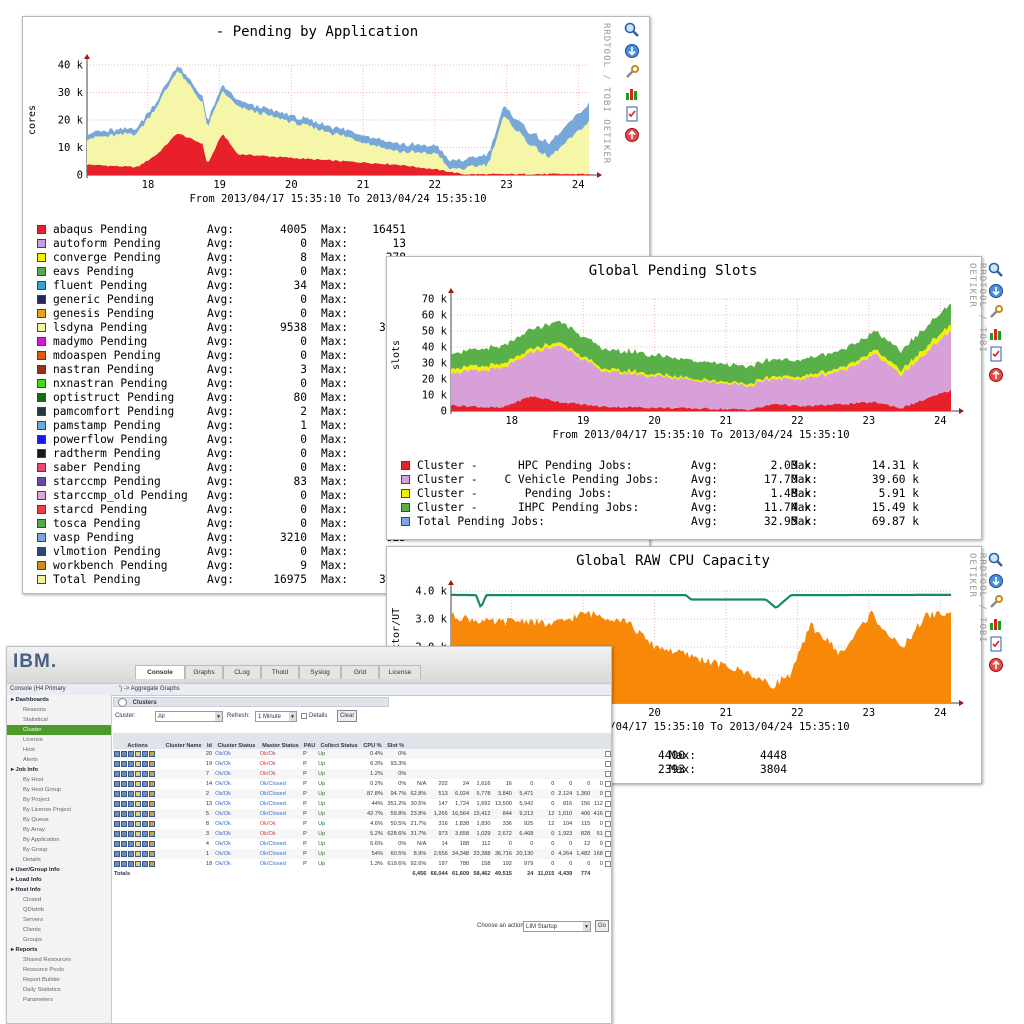 This screenshot has height=1024, width=1024. Describe the element at coordinates (400, 672) in the screenshot. I see `tab-license: License` at that location.